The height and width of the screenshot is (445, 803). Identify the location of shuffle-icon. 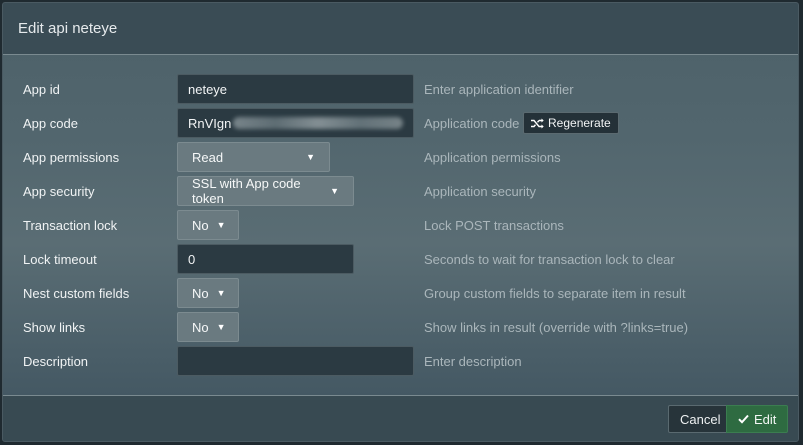
(537, 123).